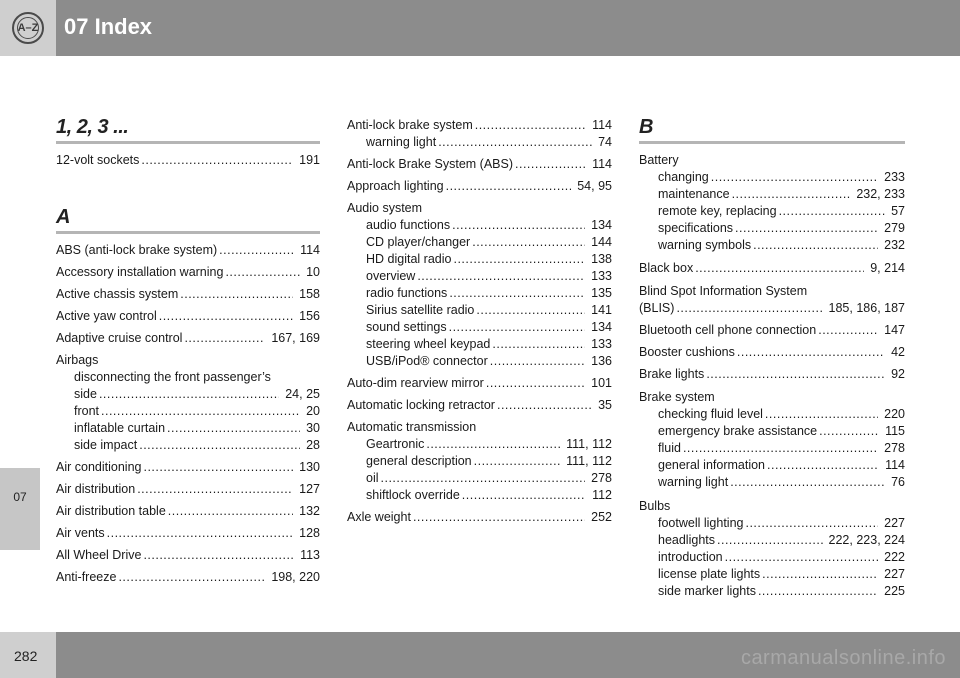 The width and height of the screenshot is (960, 678). I want to click on a-z-icon-text: A–Z, so click(28, 28).